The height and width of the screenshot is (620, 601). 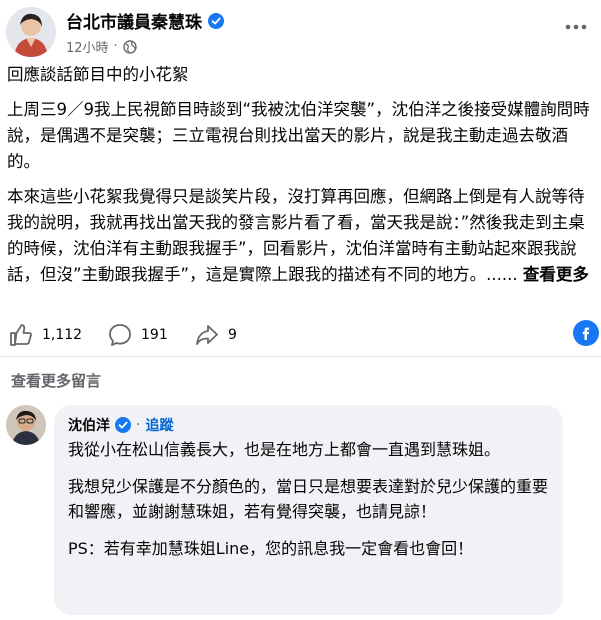 What do you see at coordinates (308, 425) in the screenshot?
I see `comment-header: 沈伯洋 · 追蹤` at bounding box center [308, 425].